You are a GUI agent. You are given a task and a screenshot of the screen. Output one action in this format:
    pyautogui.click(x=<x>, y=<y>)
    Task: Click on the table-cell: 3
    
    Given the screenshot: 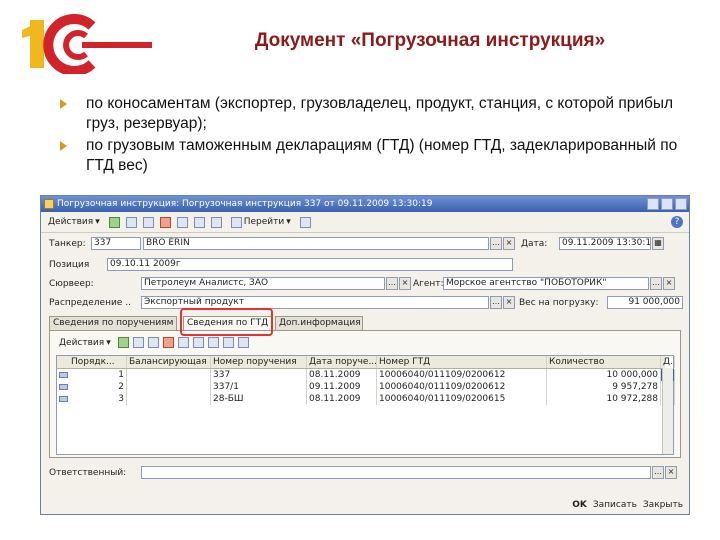 What is the action you would take?
    pyautogui.click(x=92, y=399)
    